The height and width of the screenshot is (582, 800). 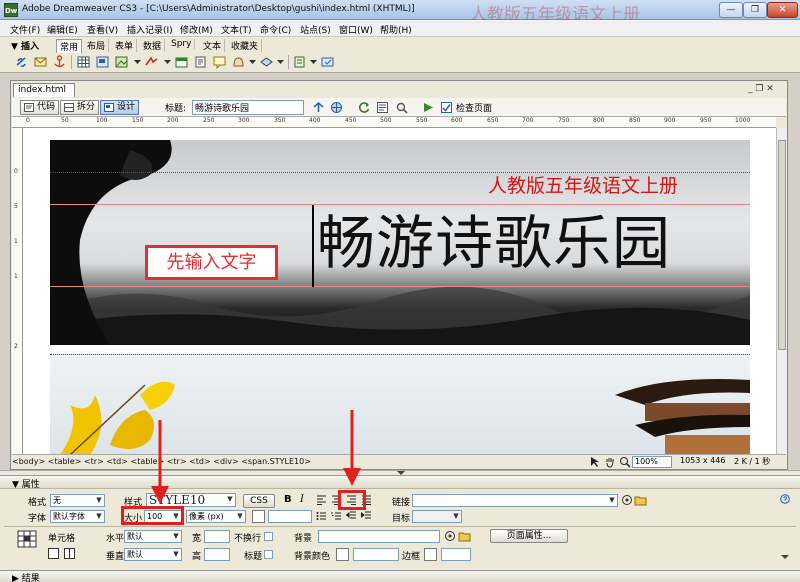 What do you see at coordinates (120, 107) in the screenshot?
I see `design-view-button: 设计` at bounding box center [120, 107].